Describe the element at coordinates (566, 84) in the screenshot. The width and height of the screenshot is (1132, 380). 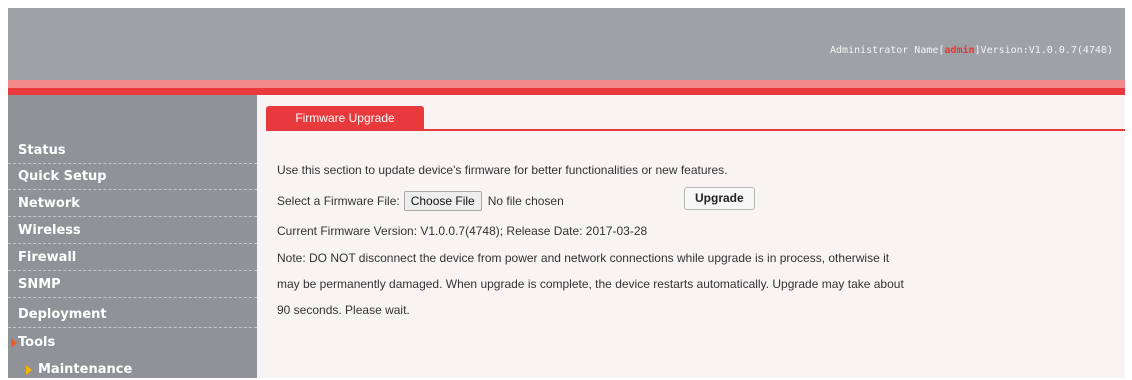
I see `header-accent-light` at that location.